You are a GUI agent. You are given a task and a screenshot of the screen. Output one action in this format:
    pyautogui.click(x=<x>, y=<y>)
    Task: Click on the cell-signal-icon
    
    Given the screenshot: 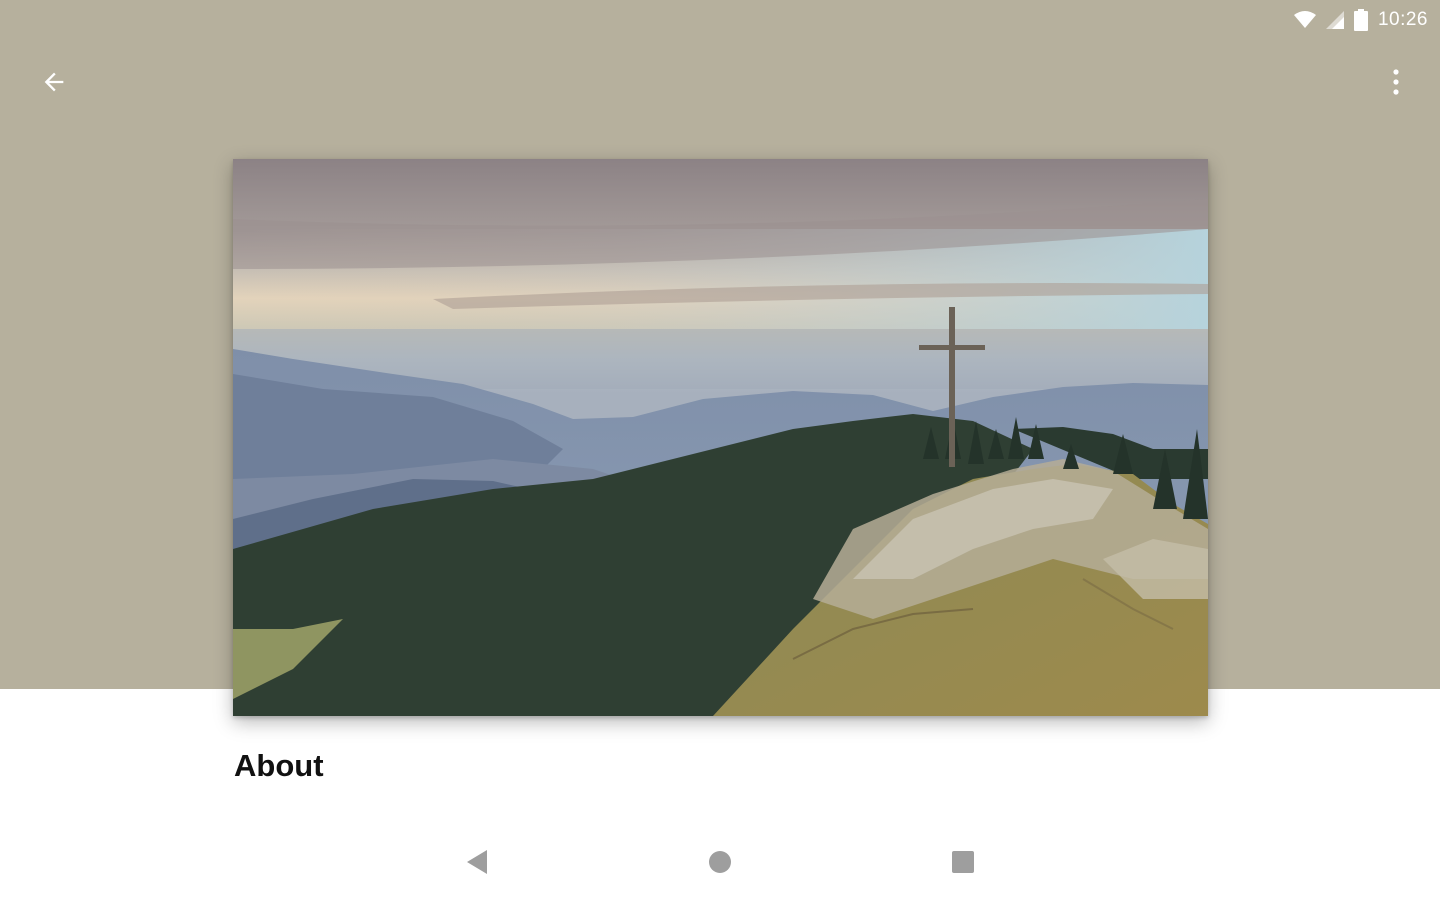 What is the action you would take?
    pyautogui.click(x=1334, y=20)
    